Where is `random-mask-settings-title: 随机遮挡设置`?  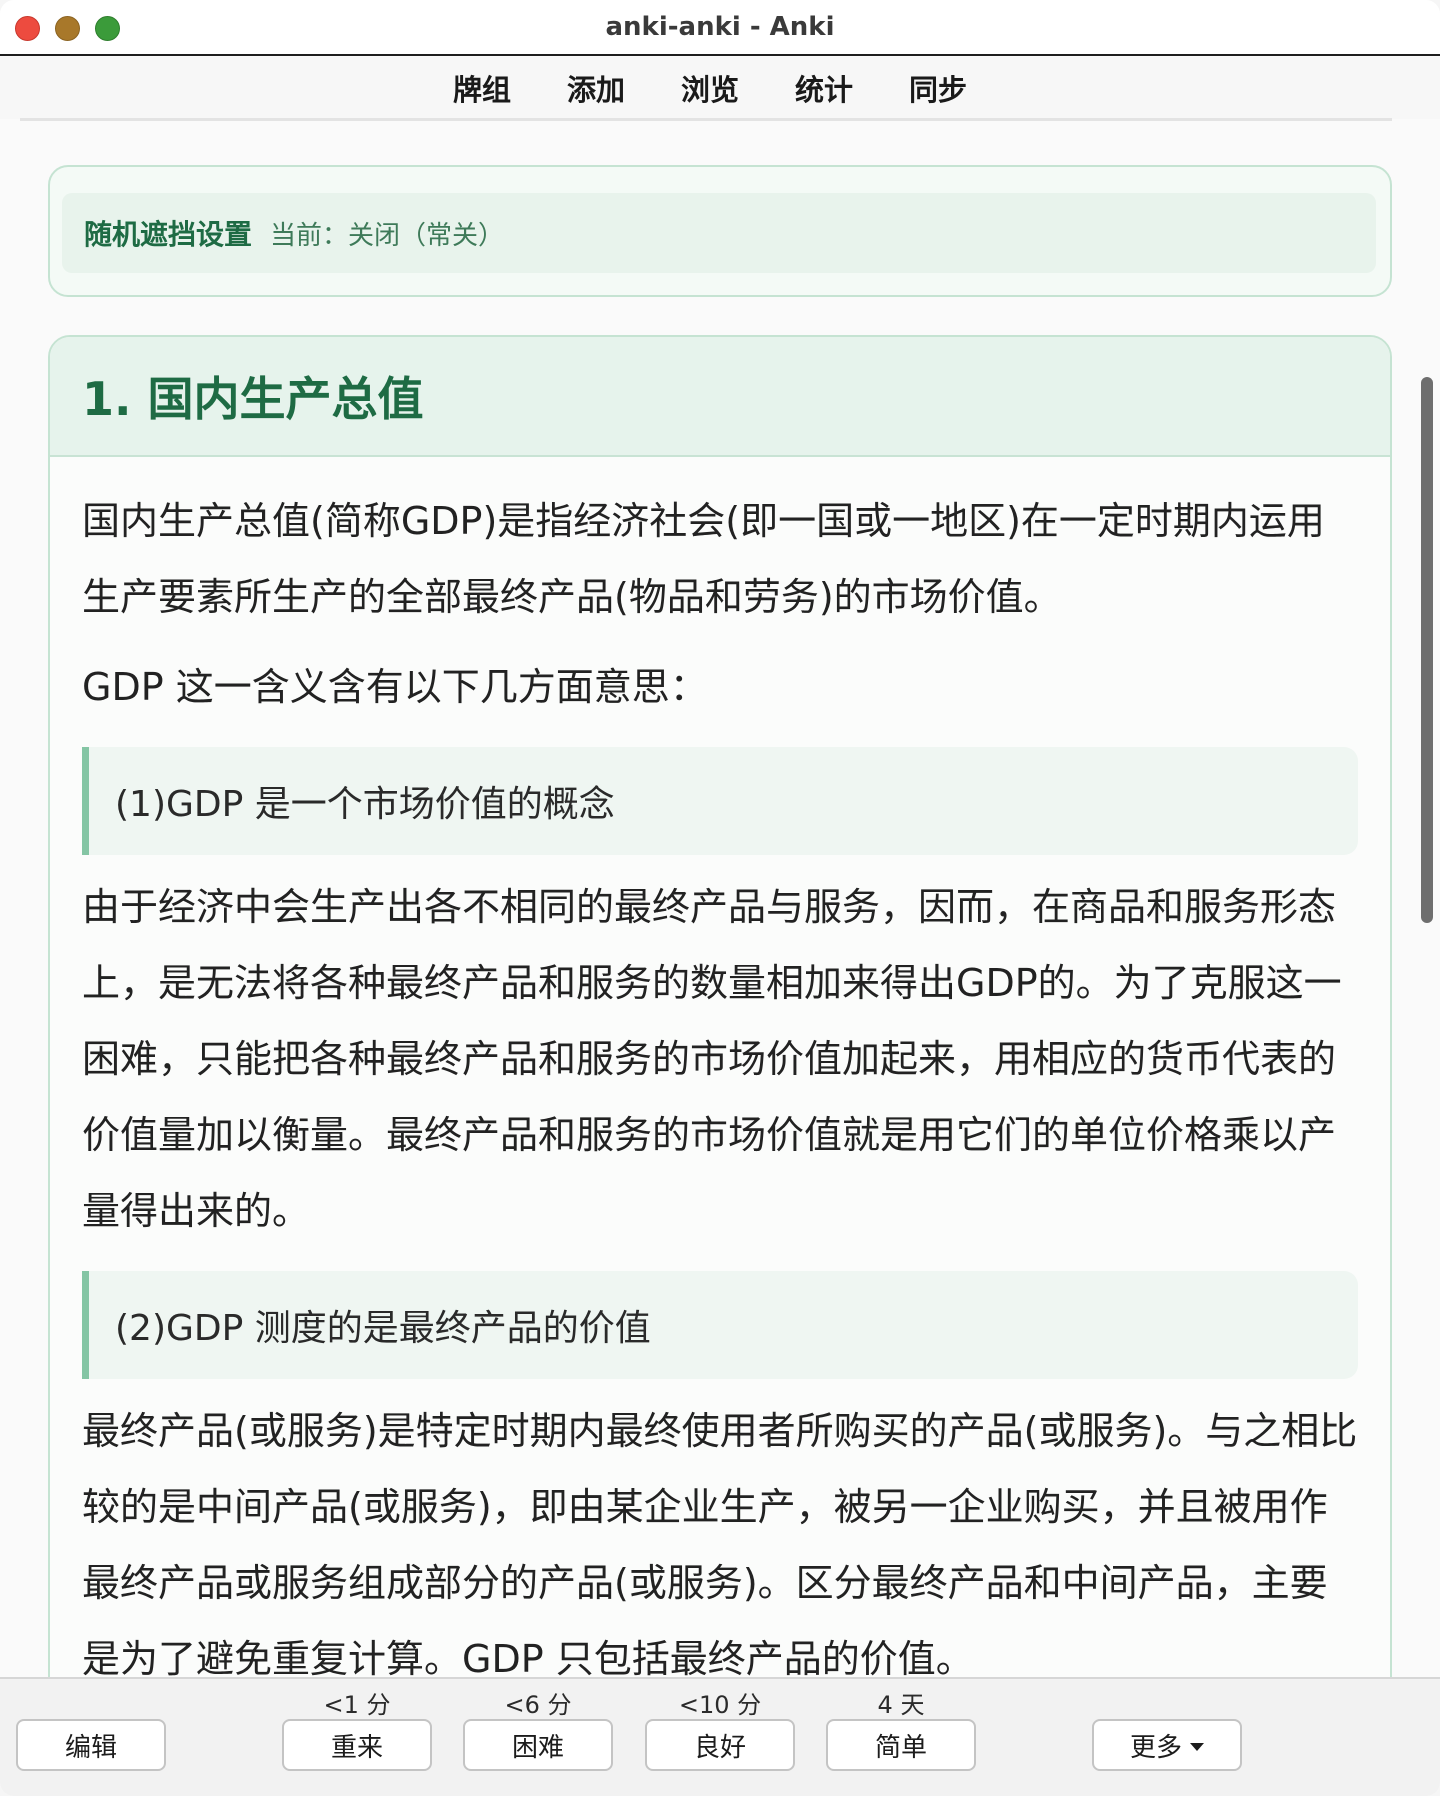
random-mask-settings-title: 随机遮挡设置 is located at coordinates (168, 234).